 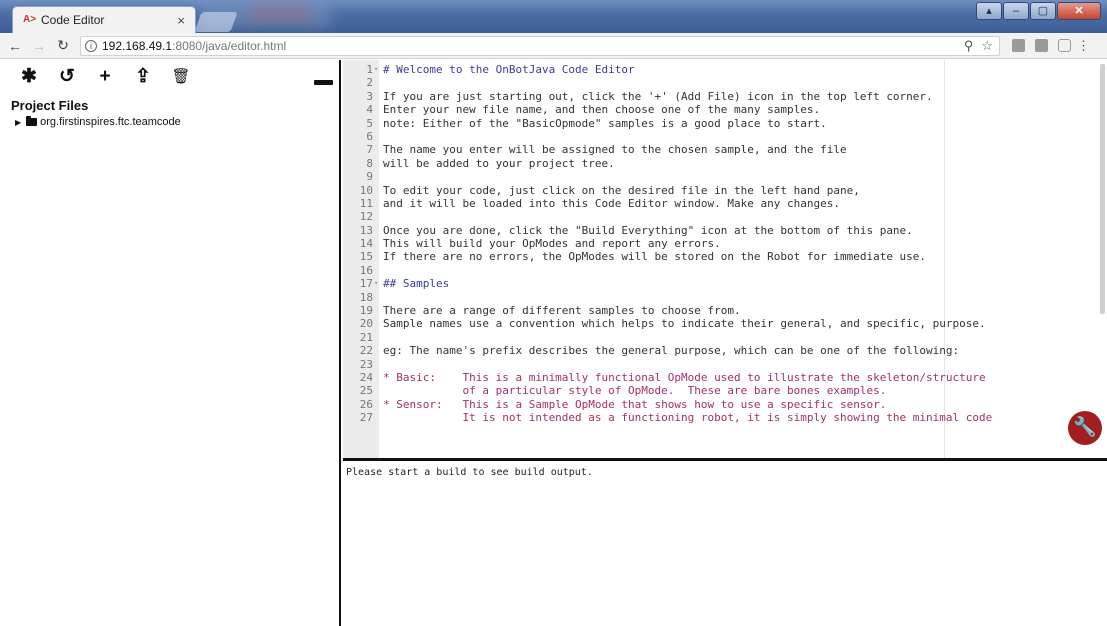 I want to click on settings-icon: ✱, so click(x=29, y=77).